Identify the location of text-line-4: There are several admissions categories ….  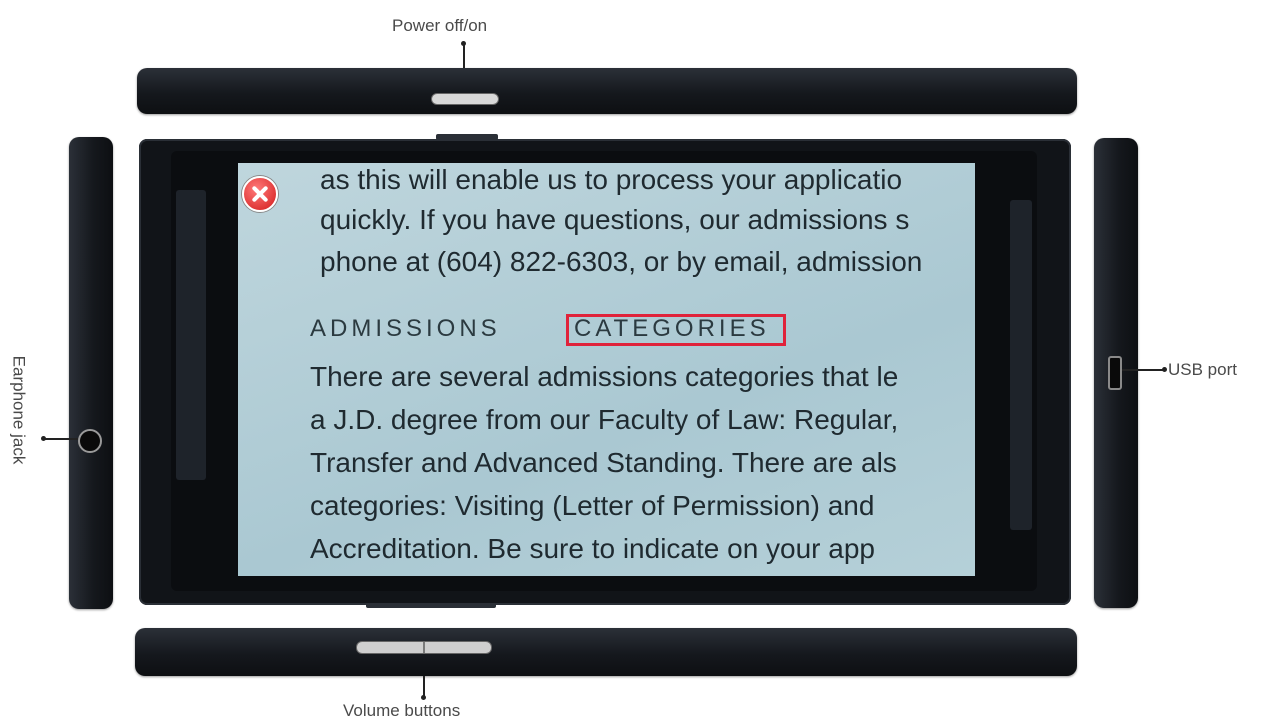
(604, 376).